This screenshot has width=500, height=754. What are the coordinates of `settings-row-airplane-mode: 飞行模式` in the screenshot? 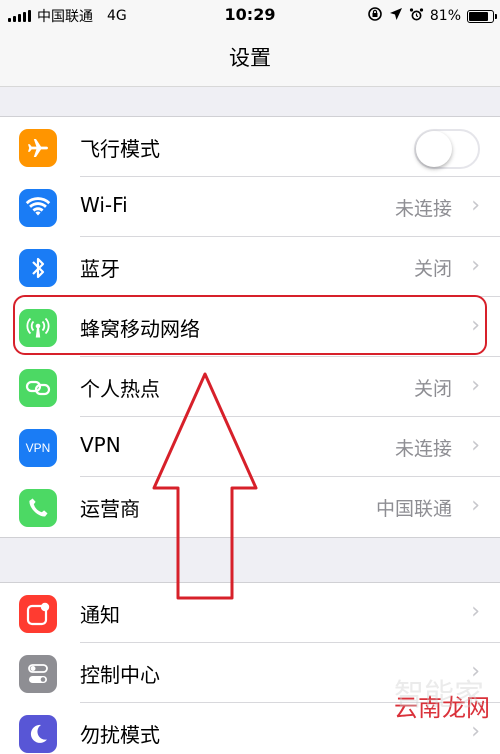 It's located at (250, 147).